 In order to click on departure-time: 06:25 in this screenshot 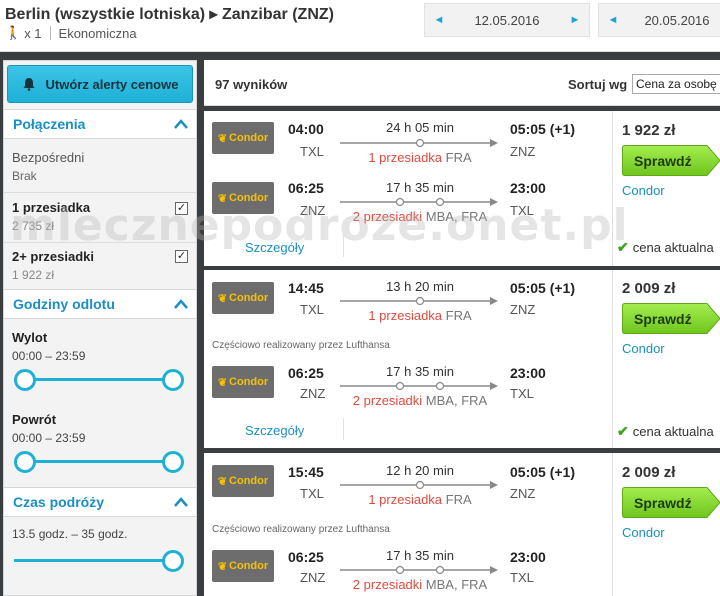, I will do `click(306, 373)`.